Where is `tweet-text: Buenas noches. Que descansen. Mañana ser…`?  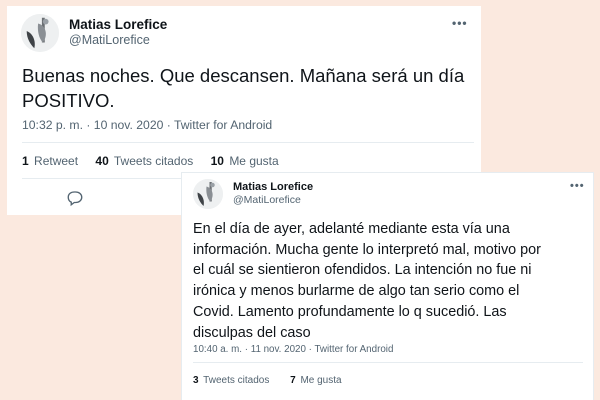 tweet-text: Buenas noches. Que descansen. Mañana ser… is located at coordinates (243, 88).